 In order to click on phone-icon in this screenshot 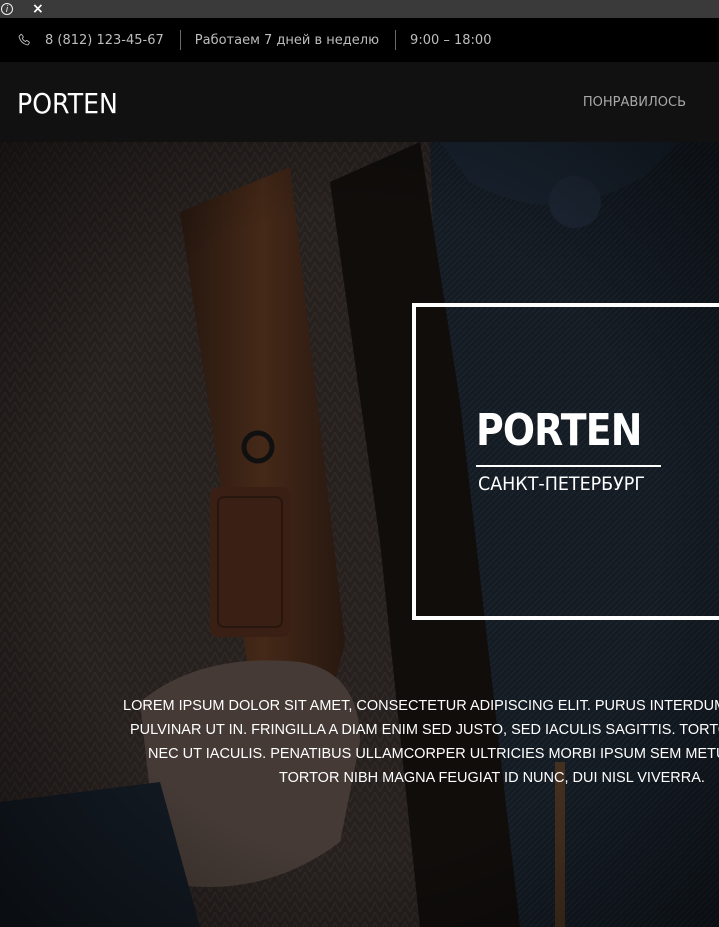, I will do `click(24, 39)`.